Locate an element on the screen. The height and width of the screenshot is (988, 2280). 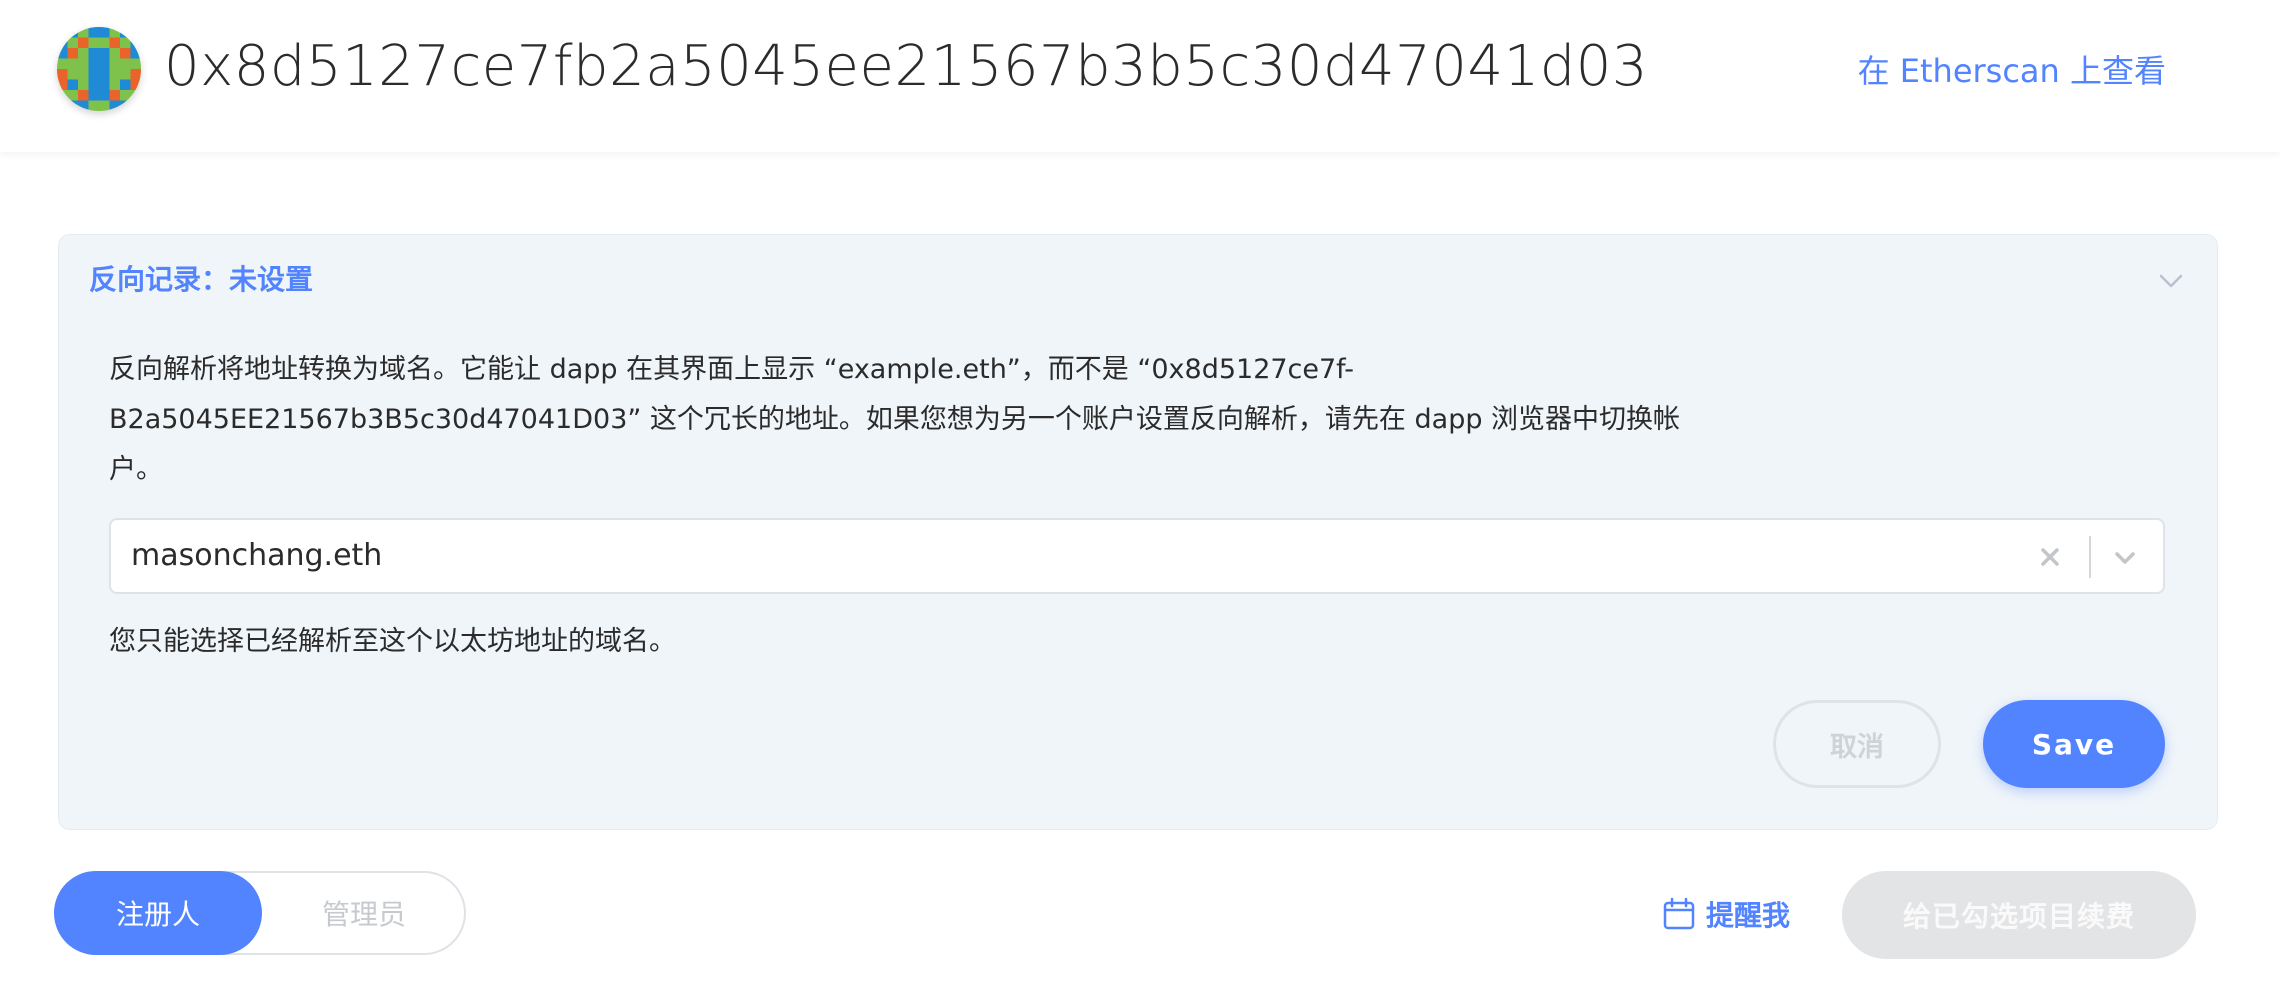
renew-selected-button: 给已勾选项目续费 is located at coordinates (2019, 915).